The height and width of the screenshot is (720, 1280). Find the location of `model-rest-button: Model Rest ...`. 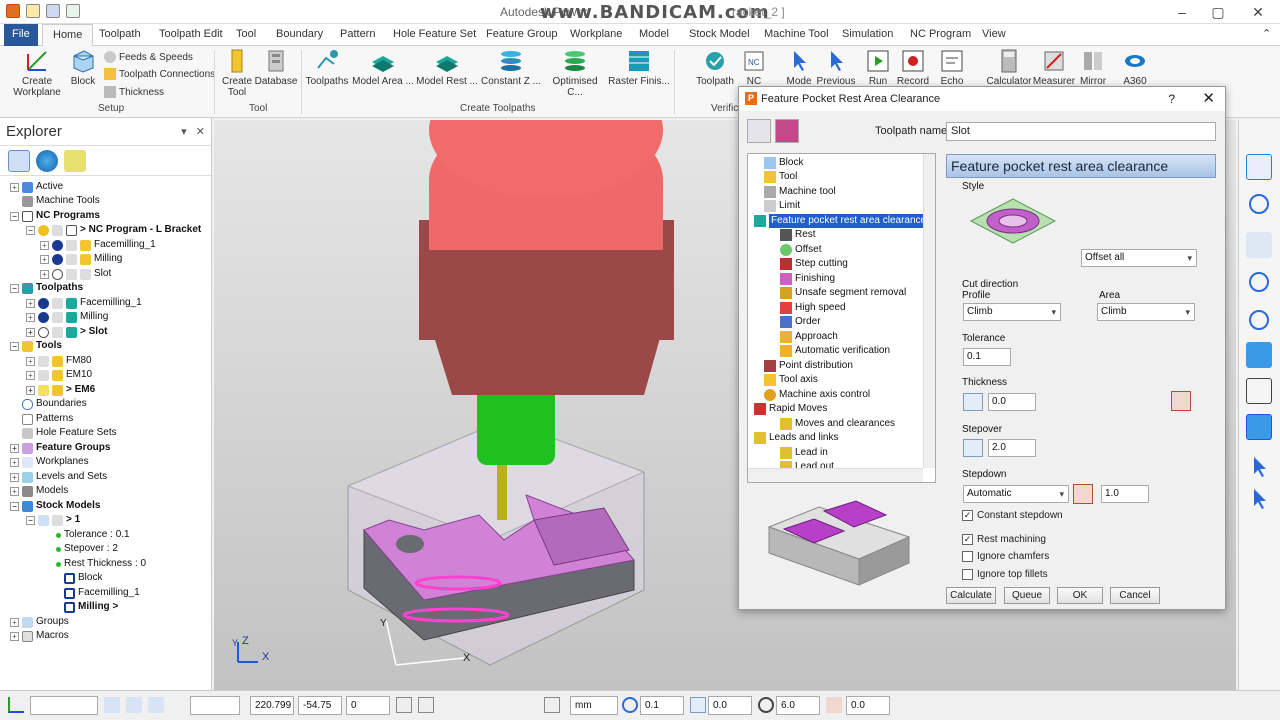

model-rest-button: Model Rest ... is located at coordinates (447, 67).